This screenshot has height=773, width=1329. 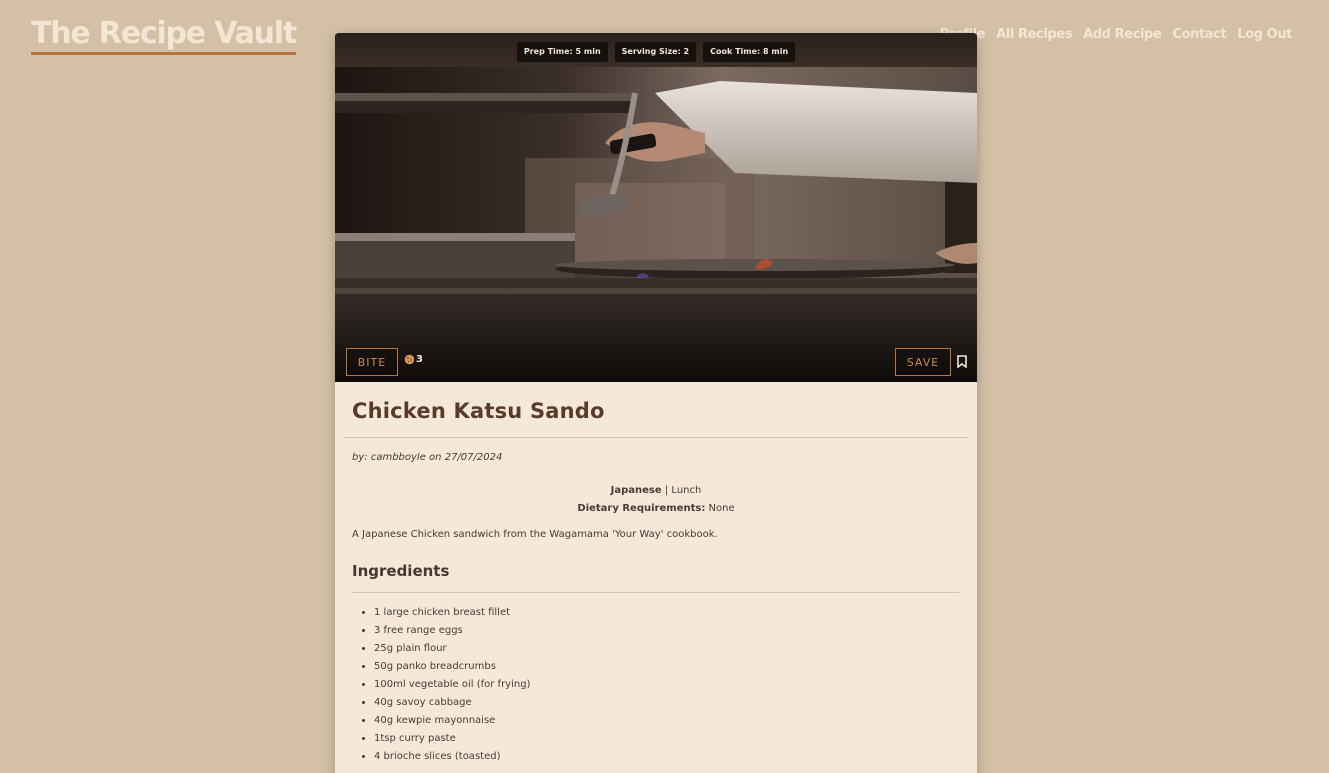 What do you see at coordinates (473, 457) in the screenshot?
I see `recipe-date: 27/07/2024` at bounding box center [473, 457].